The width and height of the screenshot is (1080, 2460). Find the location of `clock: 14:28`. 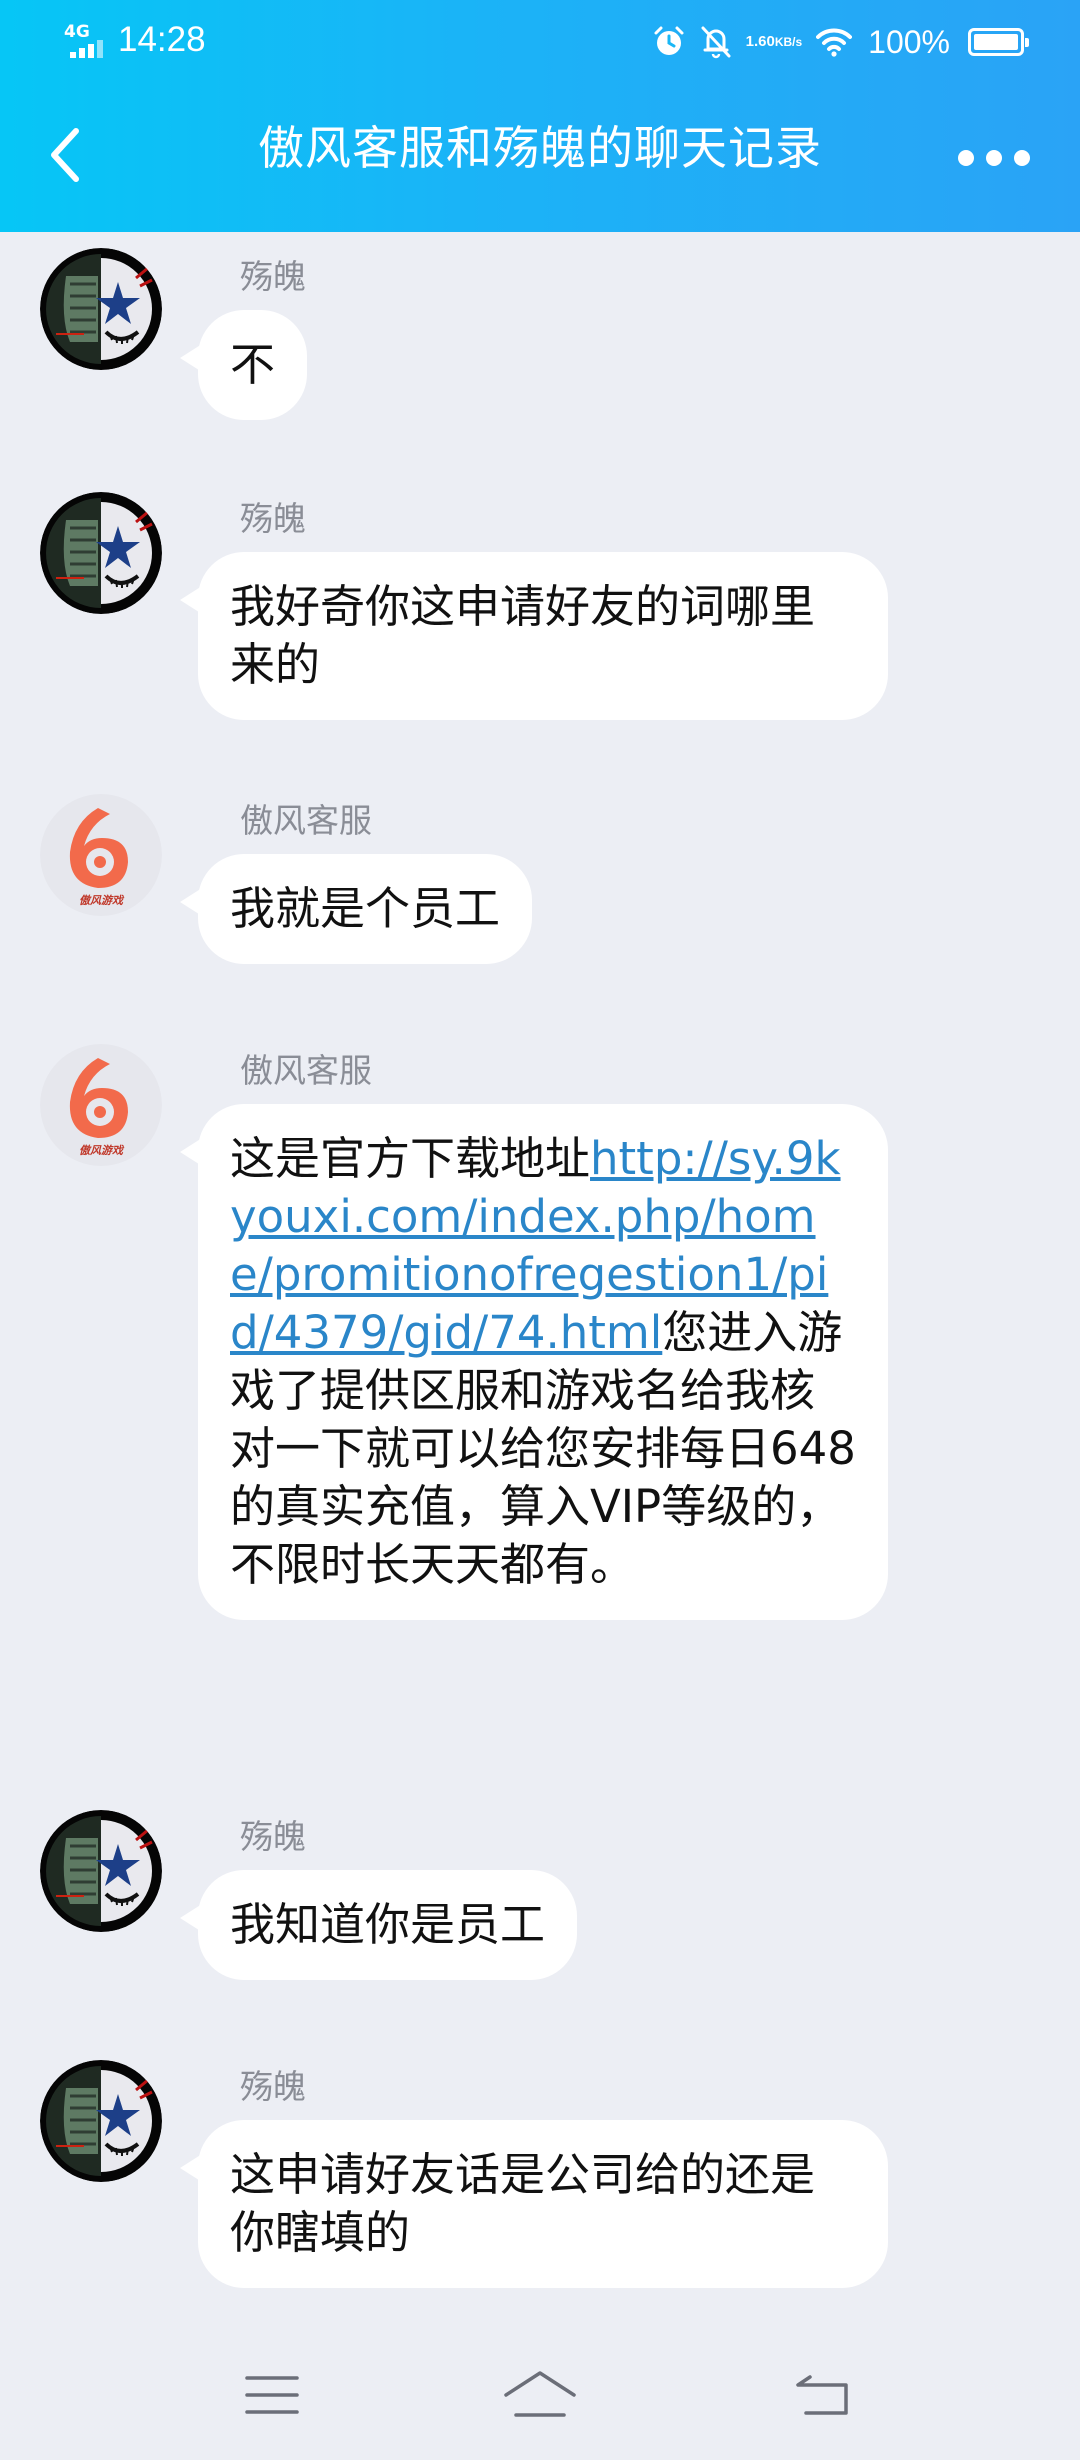

clock: 14:28 is located at coordinates (162, 39).